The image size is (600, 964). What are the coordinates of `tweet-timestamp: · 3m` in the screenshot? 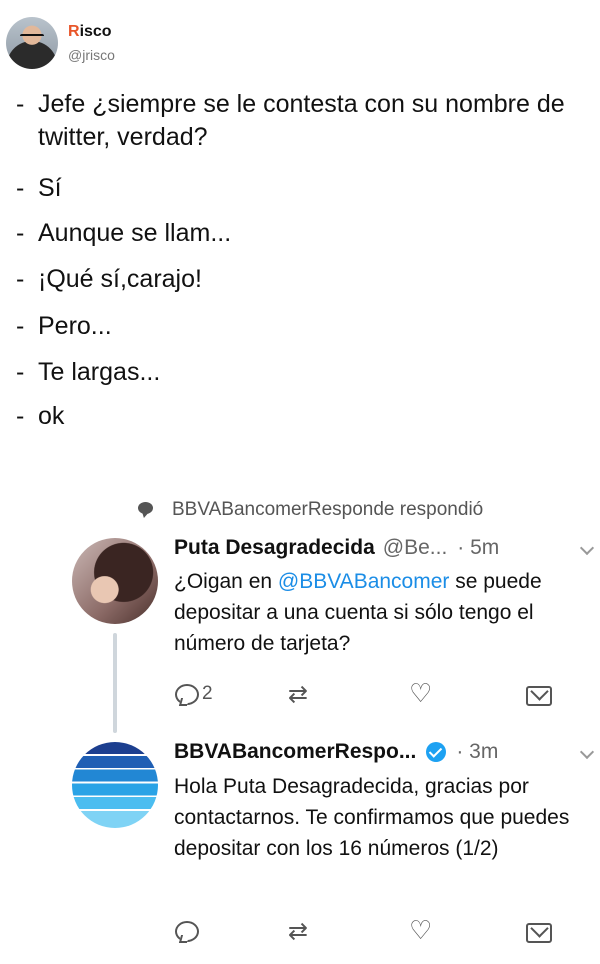 It's located at (477, 752).